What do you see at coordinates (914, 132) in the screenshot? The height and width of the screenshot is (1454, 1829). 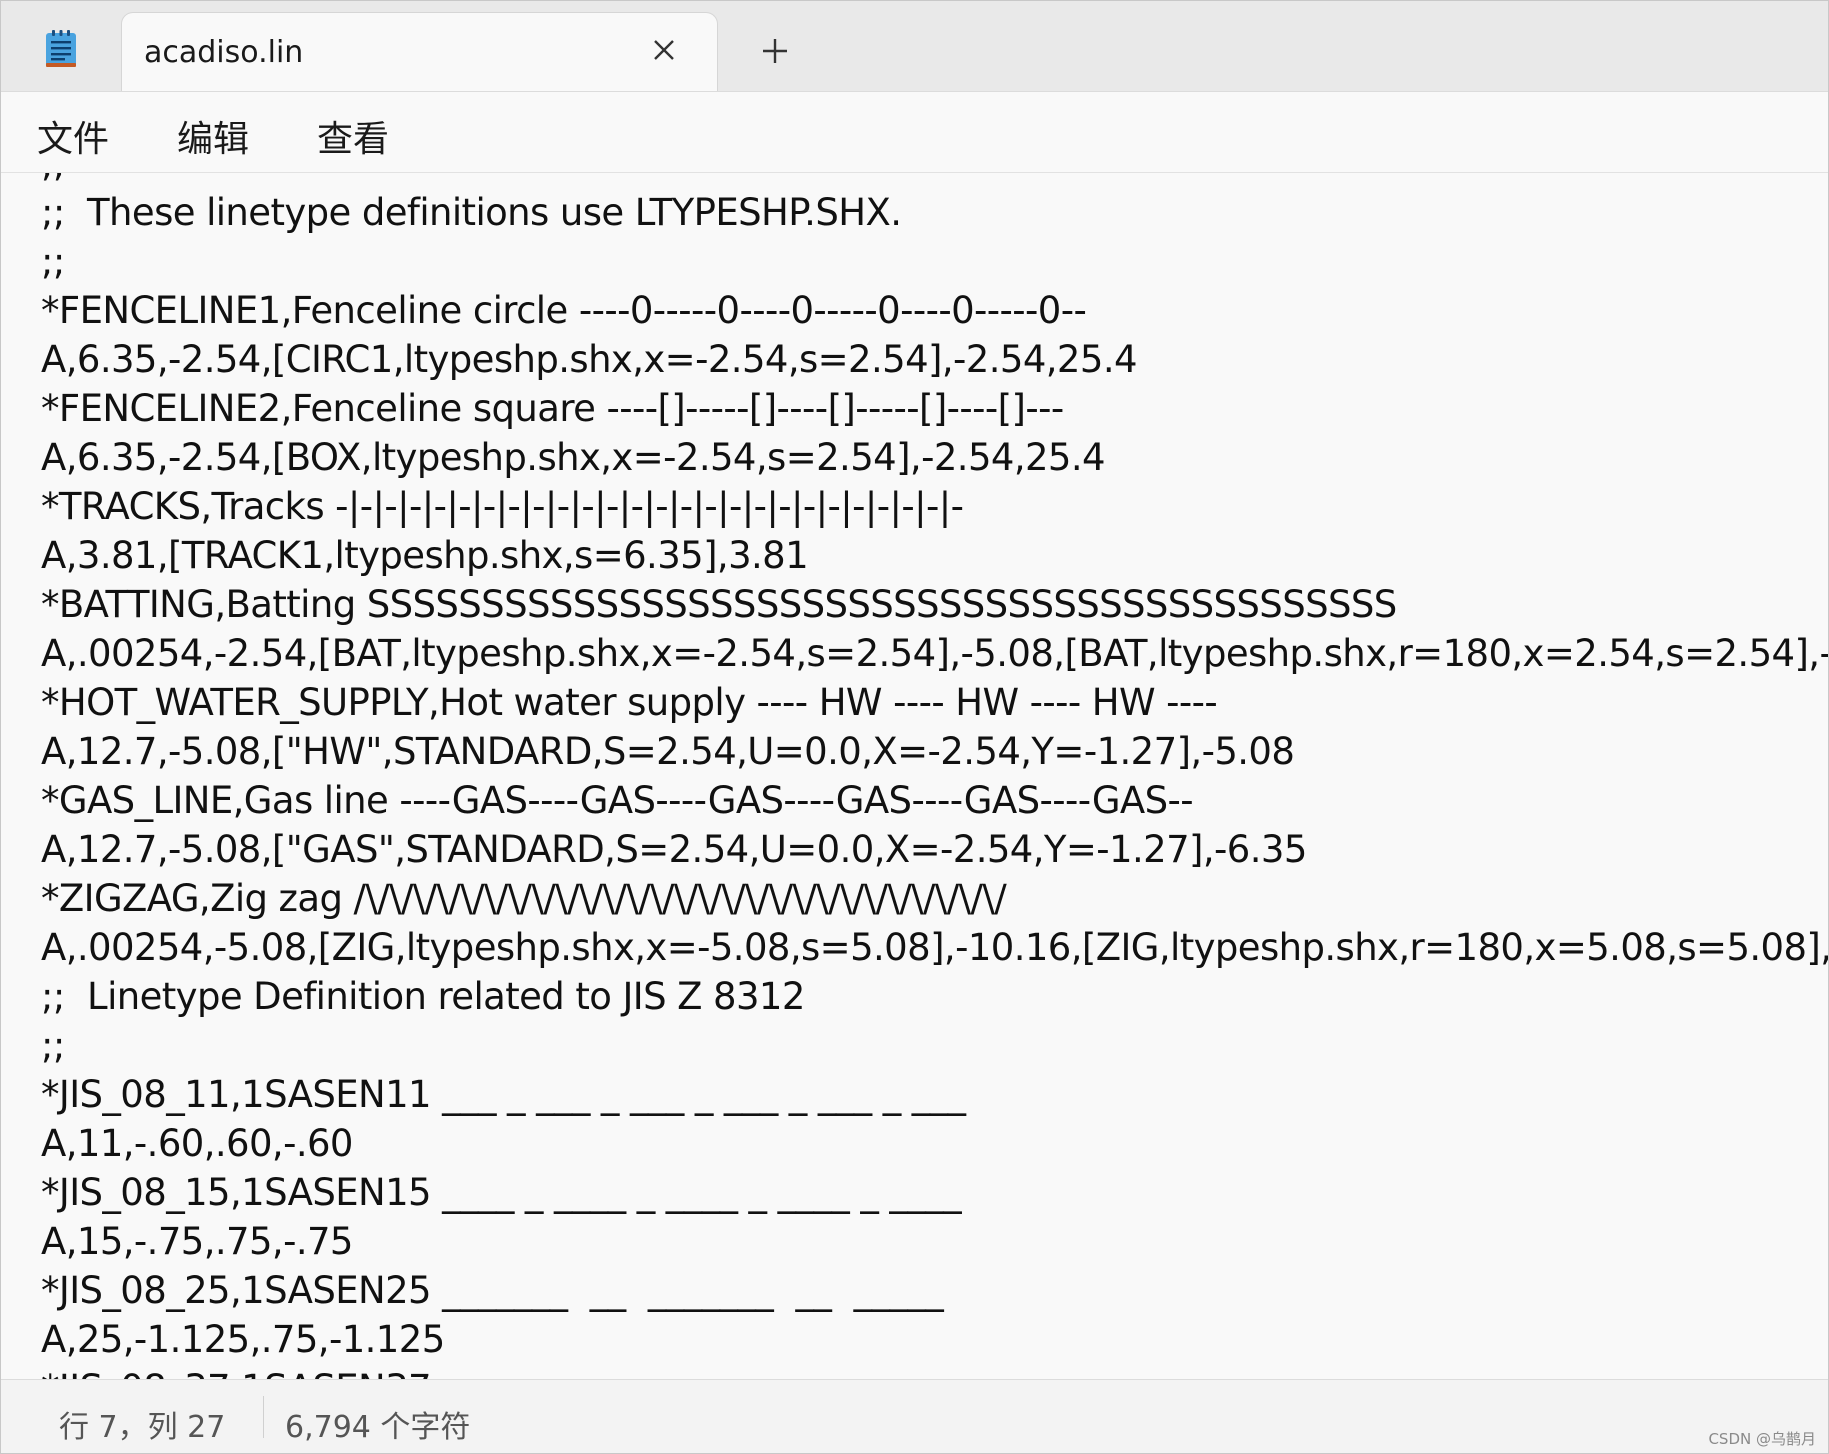 I see `menu-bar: 文件 编辑 查看` at bounding box center [914, 132].